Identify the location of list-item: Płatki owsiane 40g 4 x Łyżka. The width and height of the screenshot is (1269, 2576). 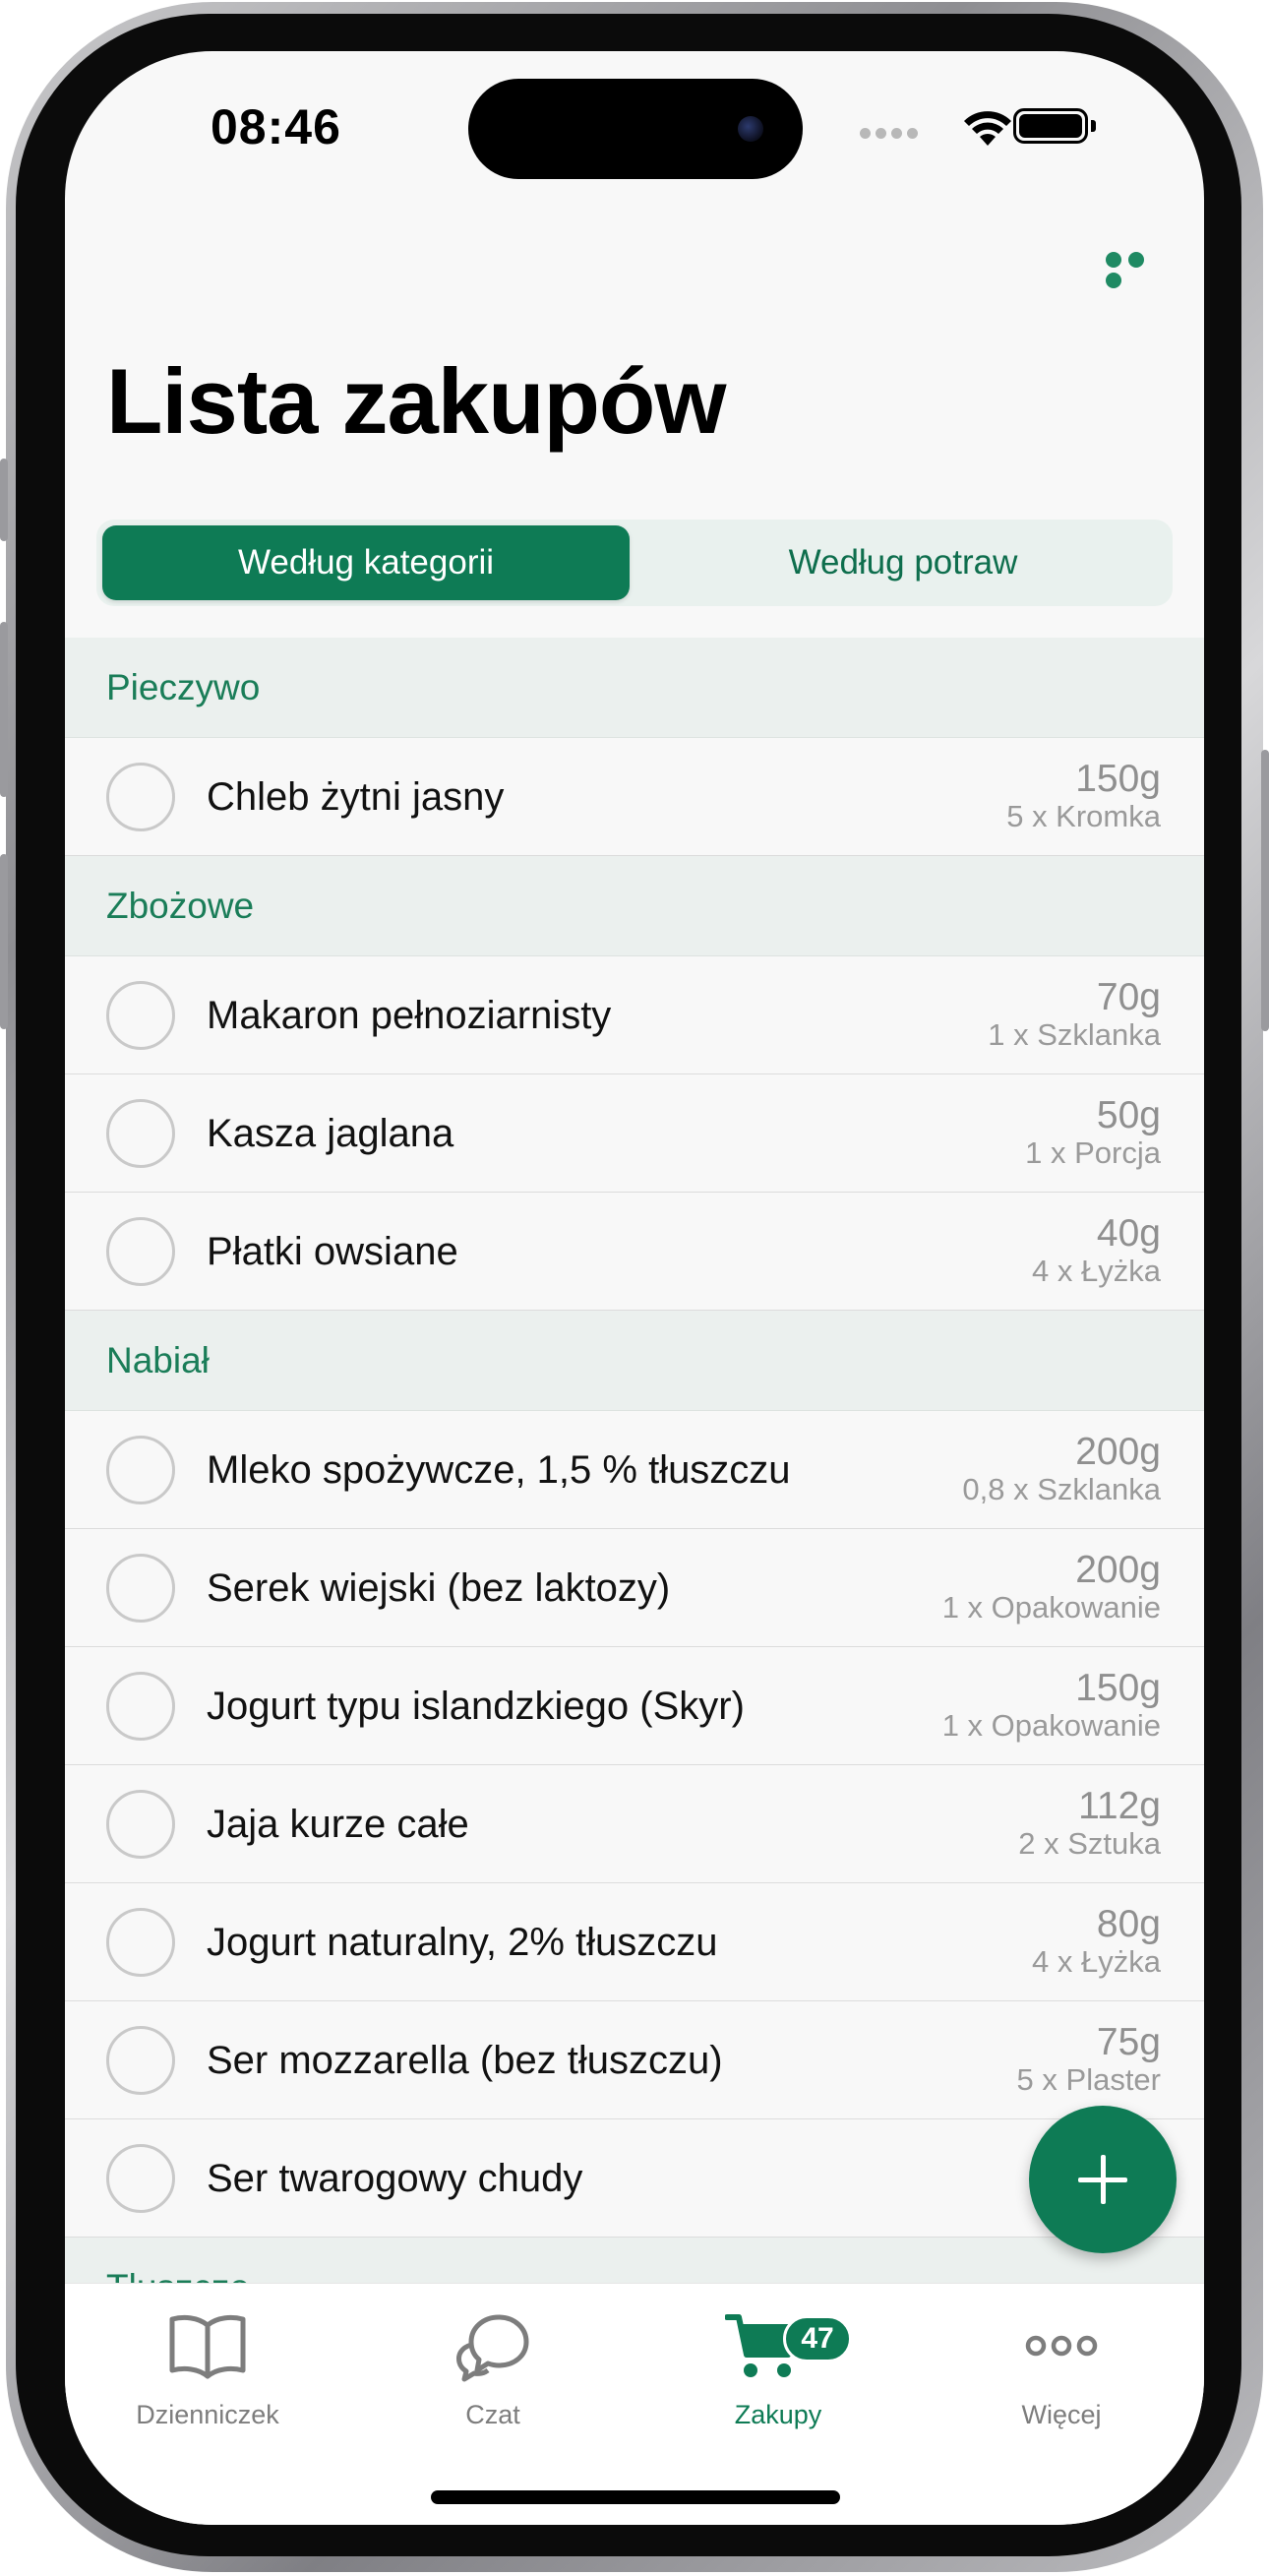
(634, 1252).